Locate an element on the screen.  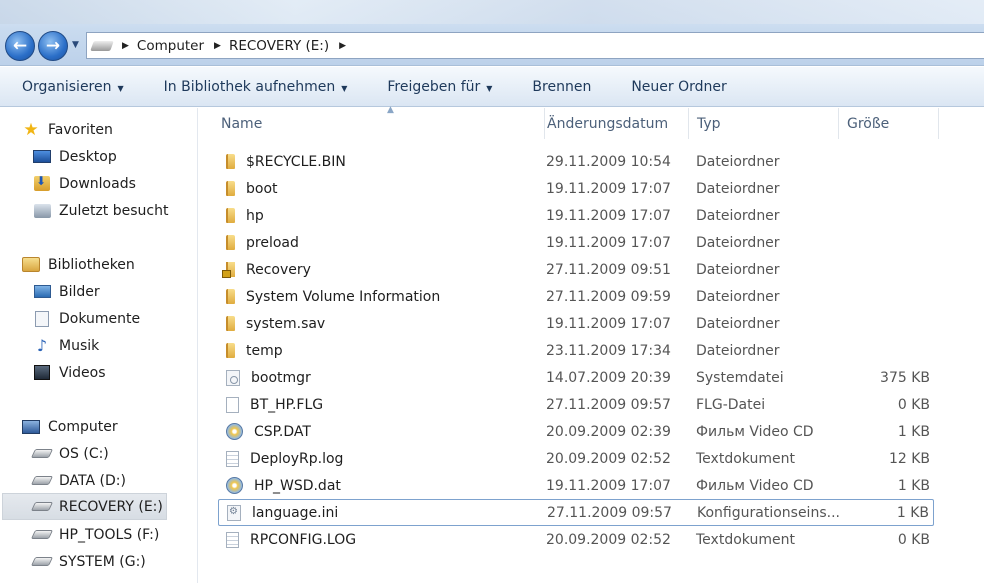
file-name-cell: hp is located at coordinates (245, 216).